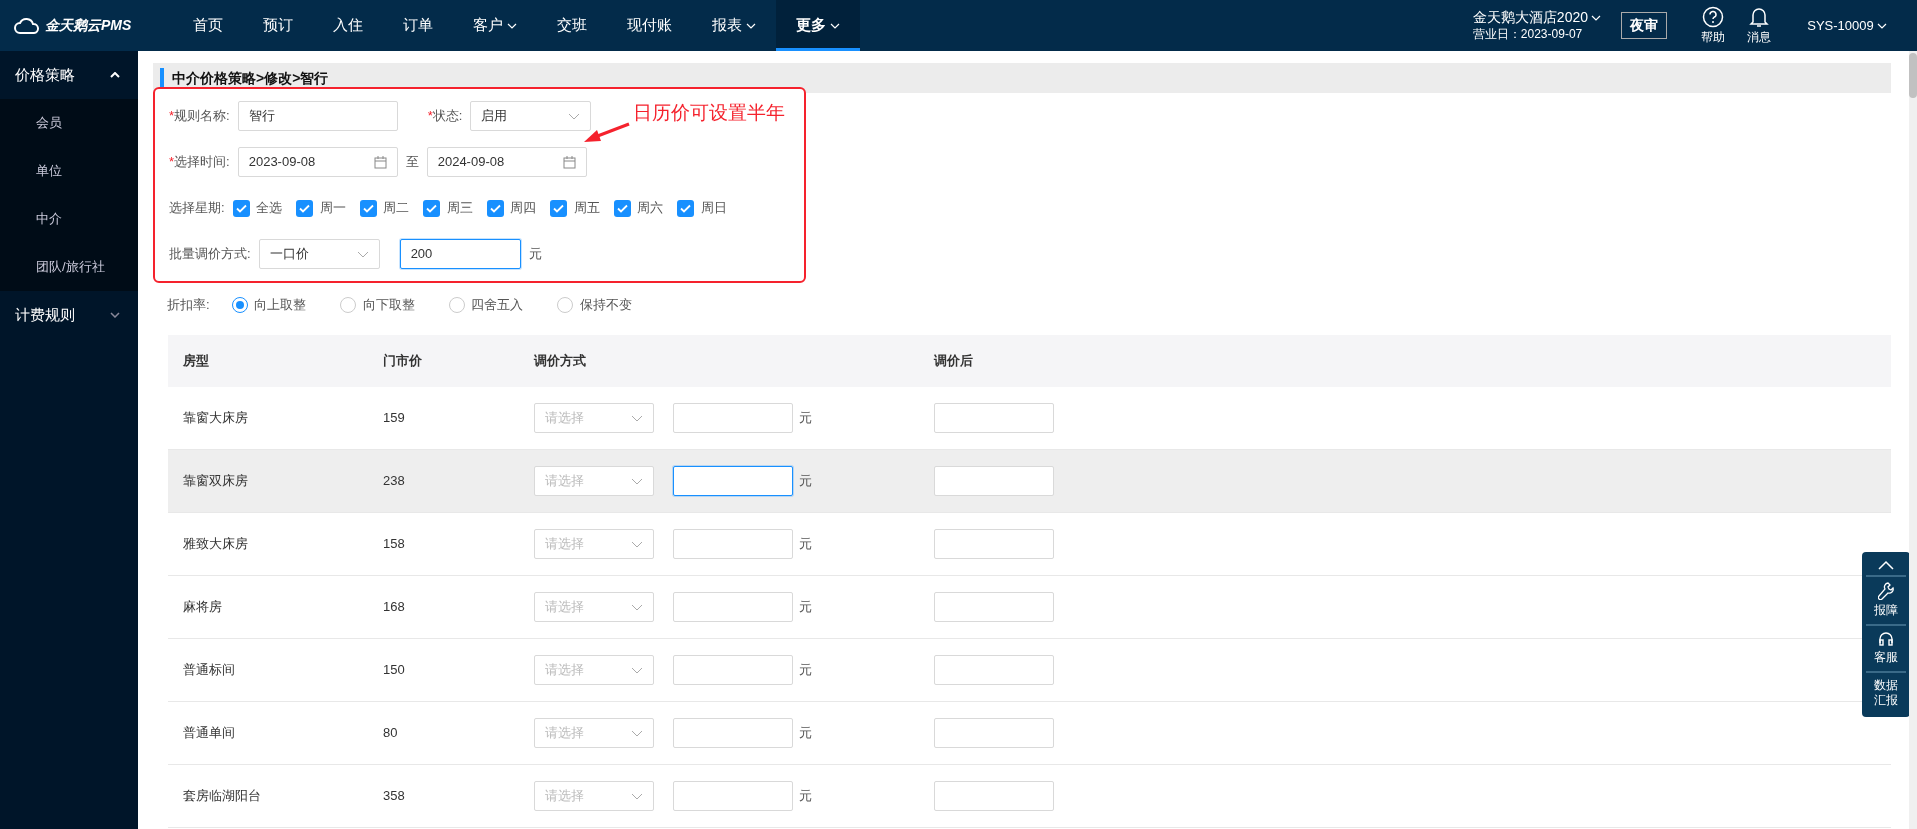 The width and height of the screenshot is (1917, 829). What do you see at coordinates (523, 208) in the screenshot?
I see `checkbox-label: 周四` at bounding box center [523, 208].